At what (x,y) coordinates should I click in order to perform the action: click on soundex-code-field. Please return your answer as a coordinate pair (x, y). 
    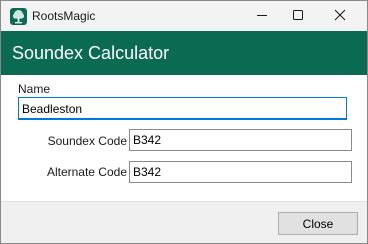
    Looking at the image, I should click on (240, 140).